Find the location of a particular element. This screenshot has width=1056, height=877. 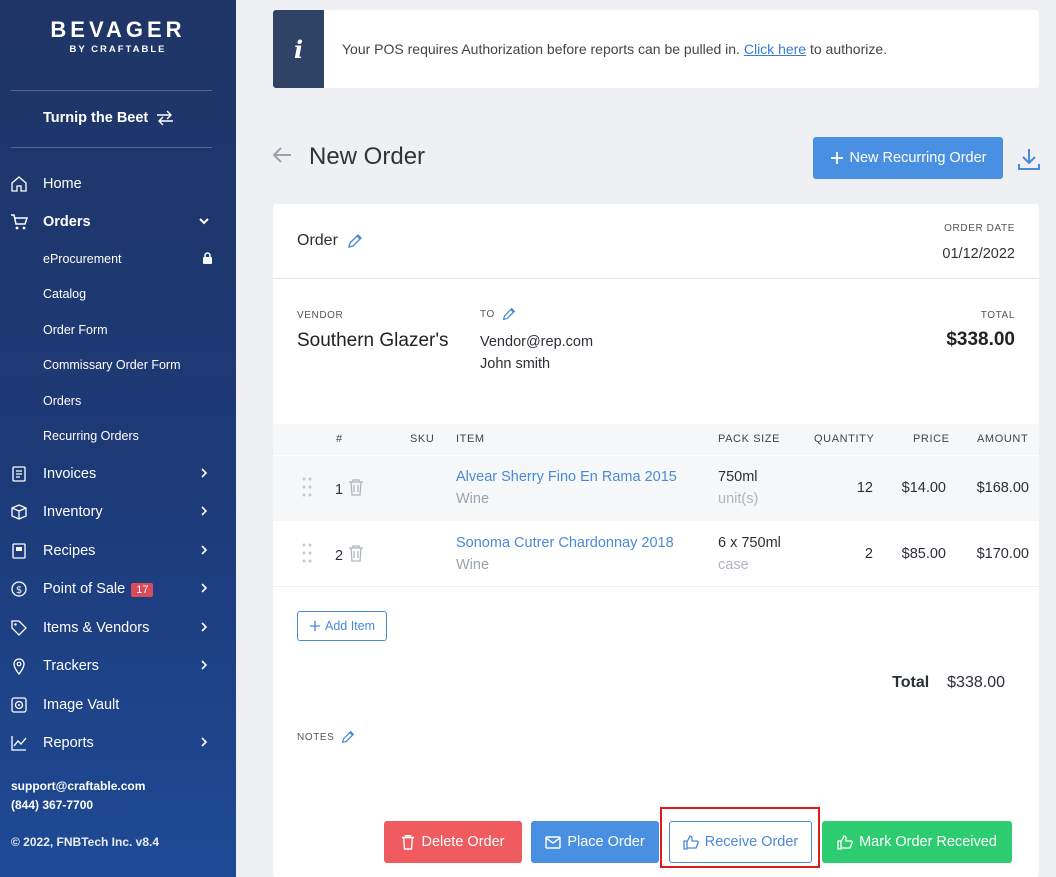

delete-order-button: Delete Order is located at coordinates (453, 842).